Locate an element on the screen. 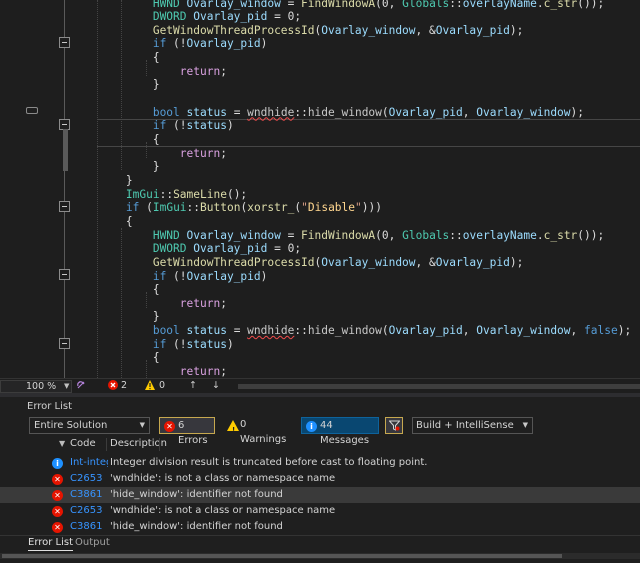  arrow-down-icon: ↓ is located at coordinates (216, 385).